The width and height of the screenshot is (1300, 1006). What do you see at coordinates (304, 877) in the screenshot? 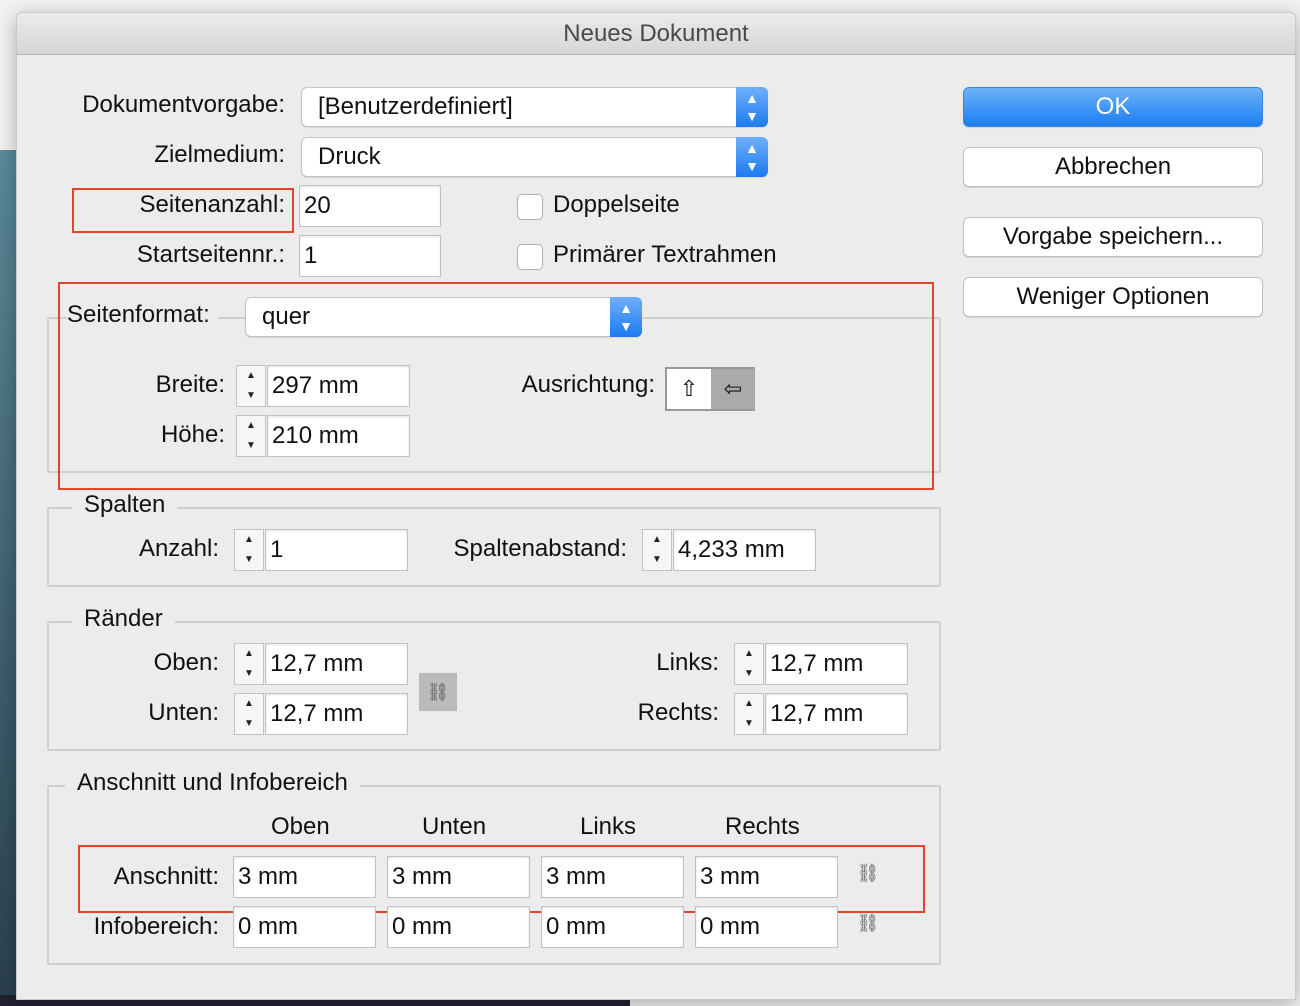
I see `bleed-top-input: 3 mm` at bounding box center [304, 877].